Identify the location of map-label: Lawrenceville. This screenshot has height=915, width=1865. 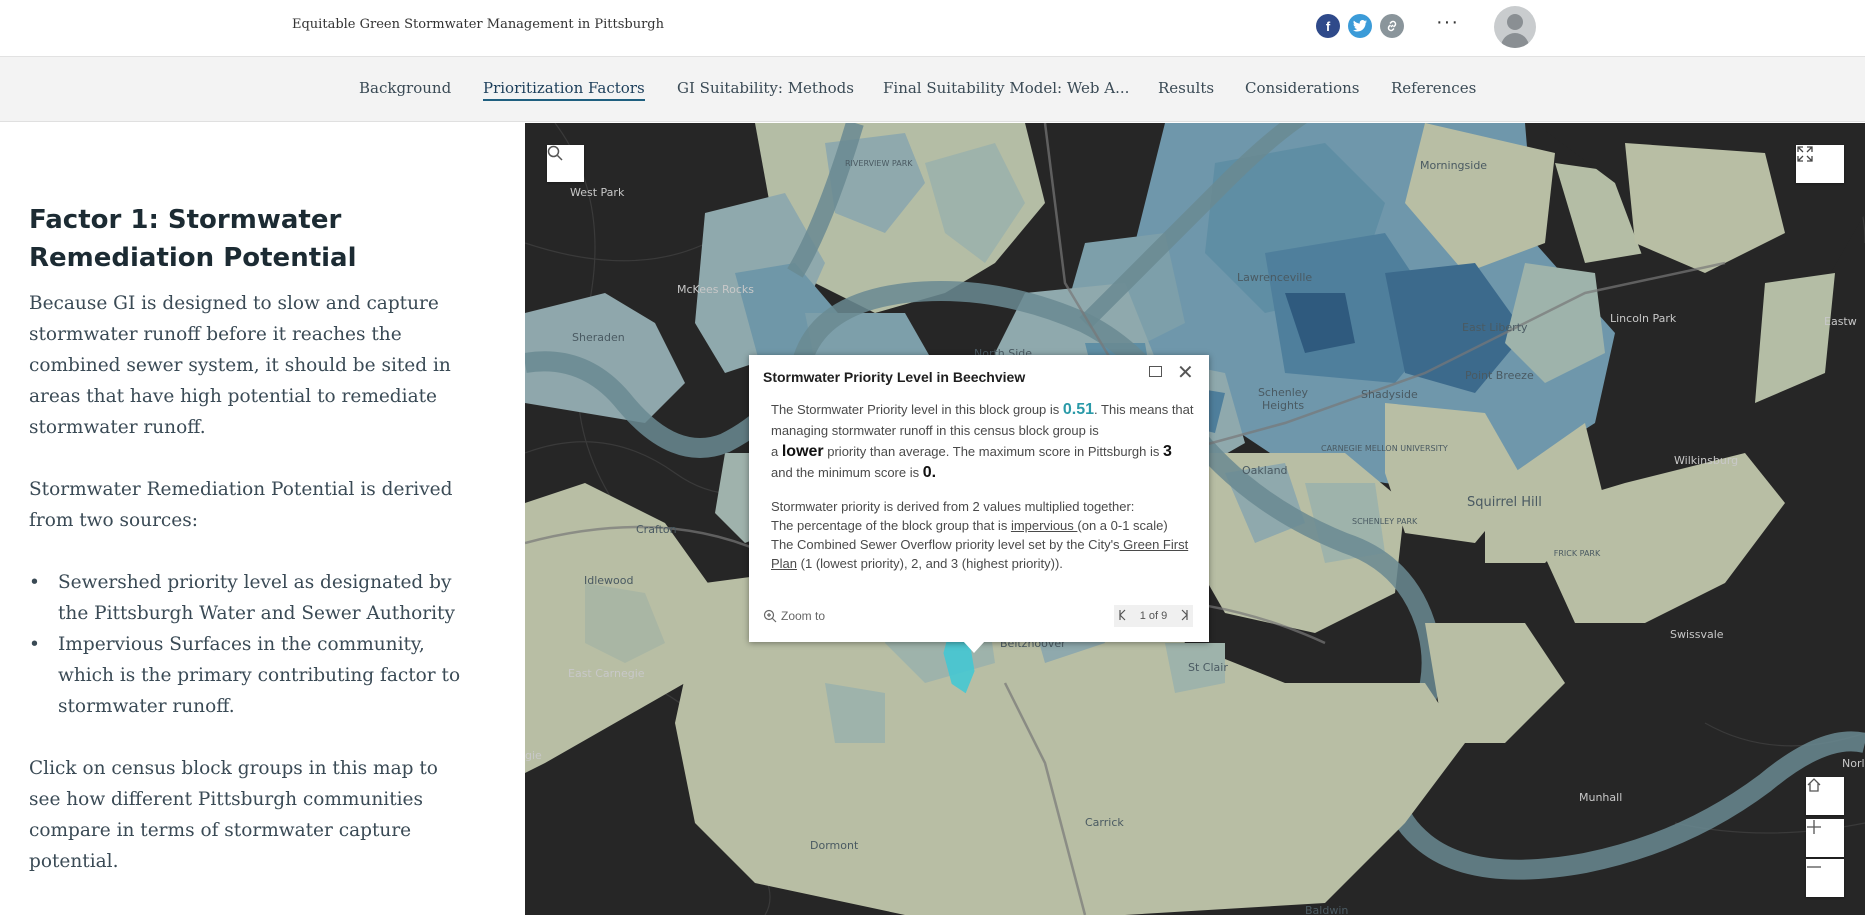
(1275, 277).